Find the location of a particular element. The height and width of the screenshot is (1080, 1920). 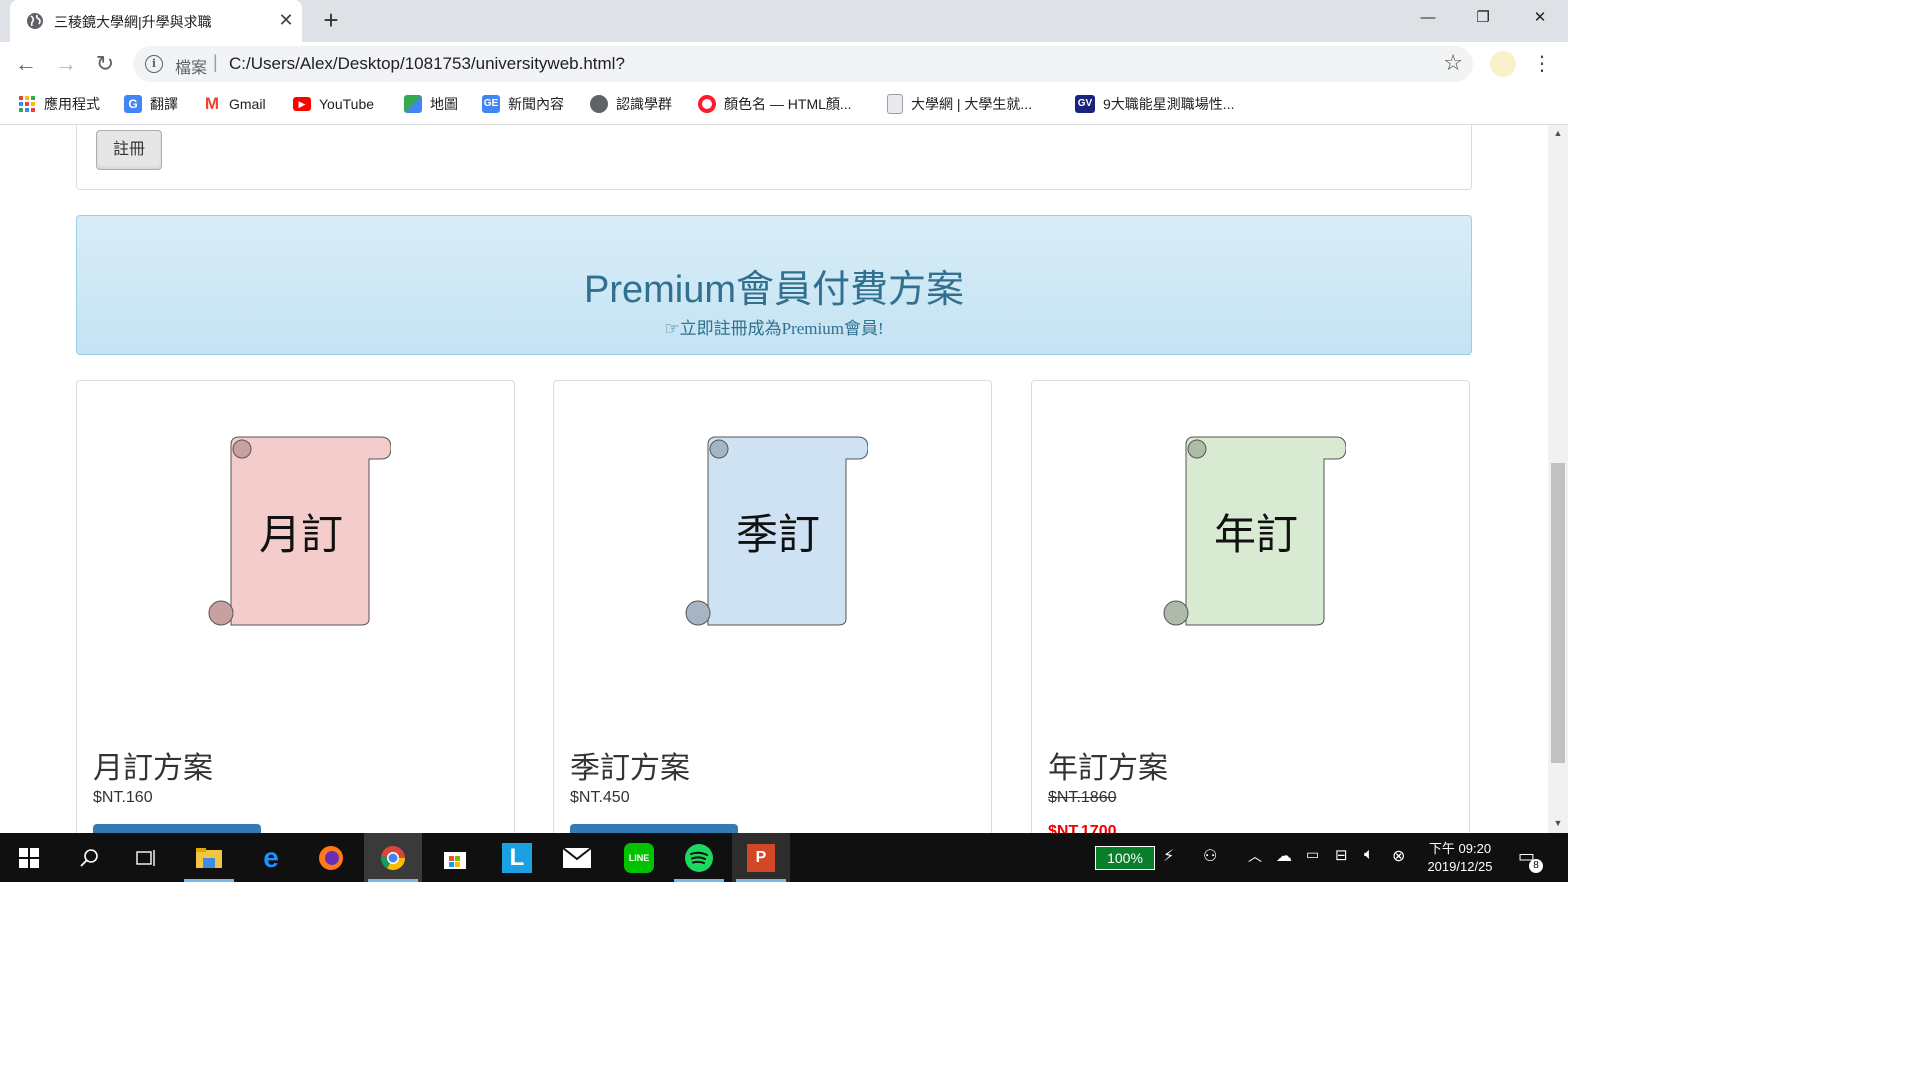

new-tab-button: + is located at coordinates (331, 20).